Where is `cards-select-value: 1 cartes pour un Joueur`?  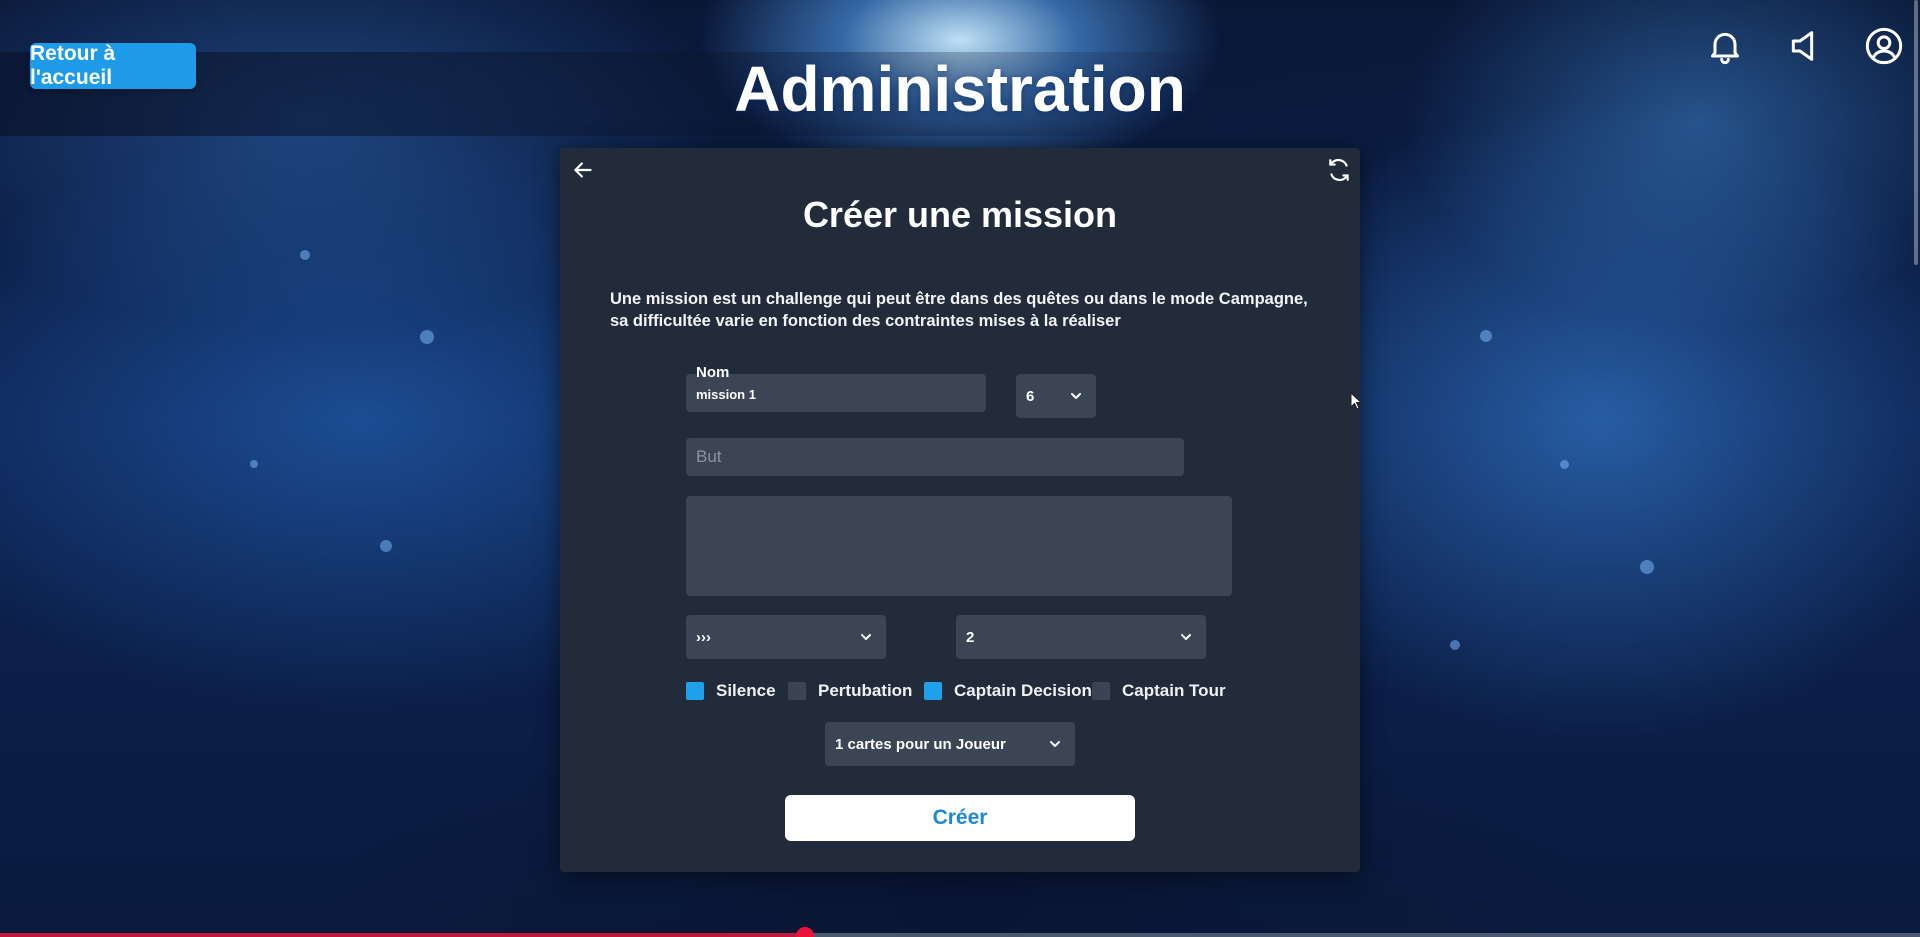 cards-select-value: 1 cartes pour un Joueur is located at coordinates (920, 744).